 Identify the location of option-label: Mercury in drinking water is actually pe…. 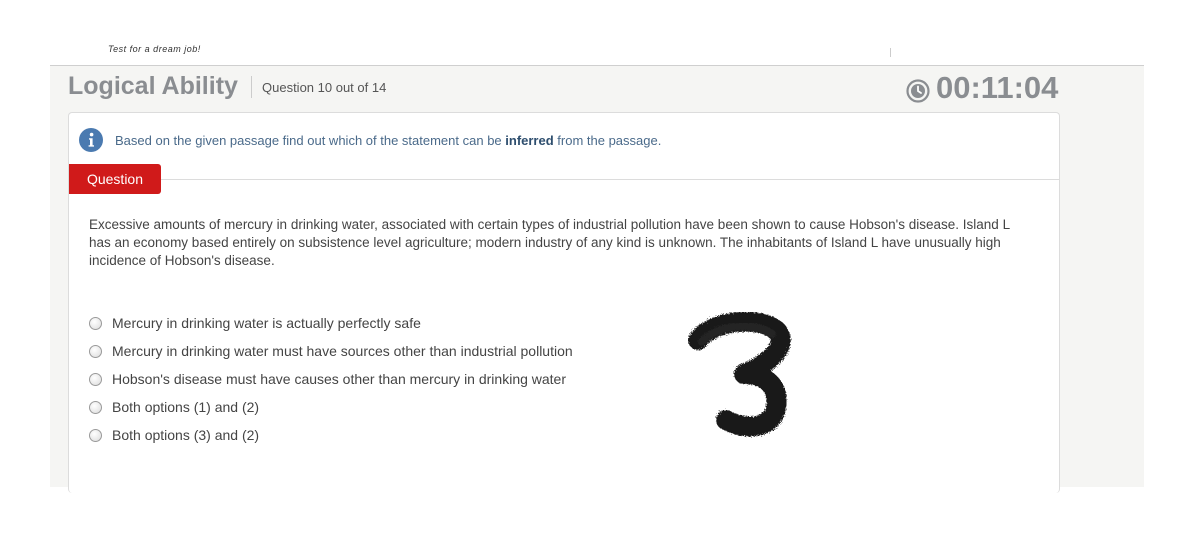
(266, 323).